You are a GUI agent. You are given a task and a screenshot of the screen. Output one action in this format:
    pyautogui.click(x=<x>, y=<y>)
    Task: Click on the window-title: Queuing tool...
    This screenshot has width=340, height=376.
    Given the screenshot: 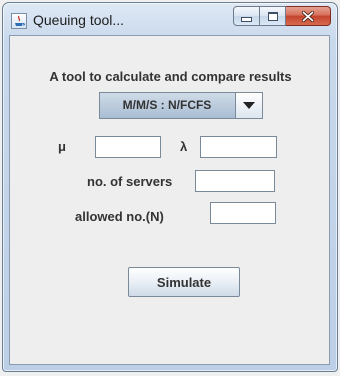 What is the action you would take?
    pyautogui.click(x=79, y=20)
    